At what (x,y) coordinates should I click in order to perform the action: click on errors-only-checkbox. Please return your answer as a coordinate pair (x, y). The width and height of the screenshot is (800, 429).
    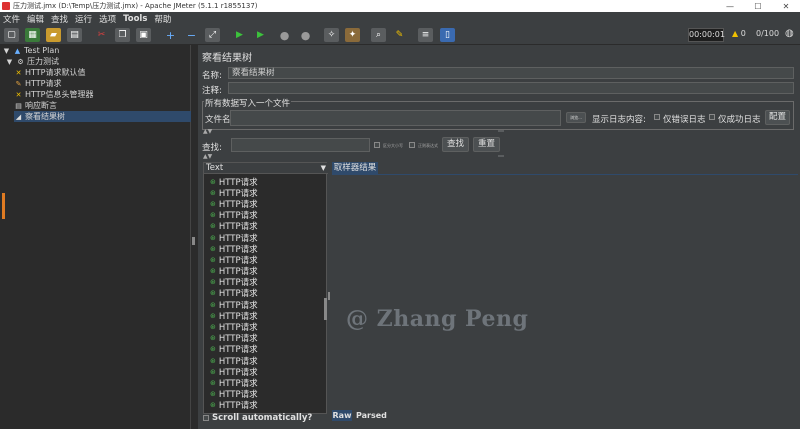
    Looking at the image, I should click on (657, 117).